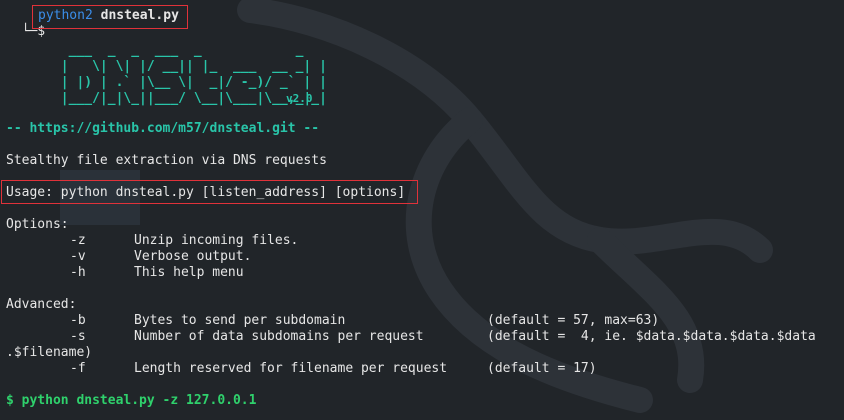 The width and height of the screenshot is (844, 420). I want to click on banner-line-2: | \| \| |/ __|| |_ ___ __ _| |, so click(170, 66).